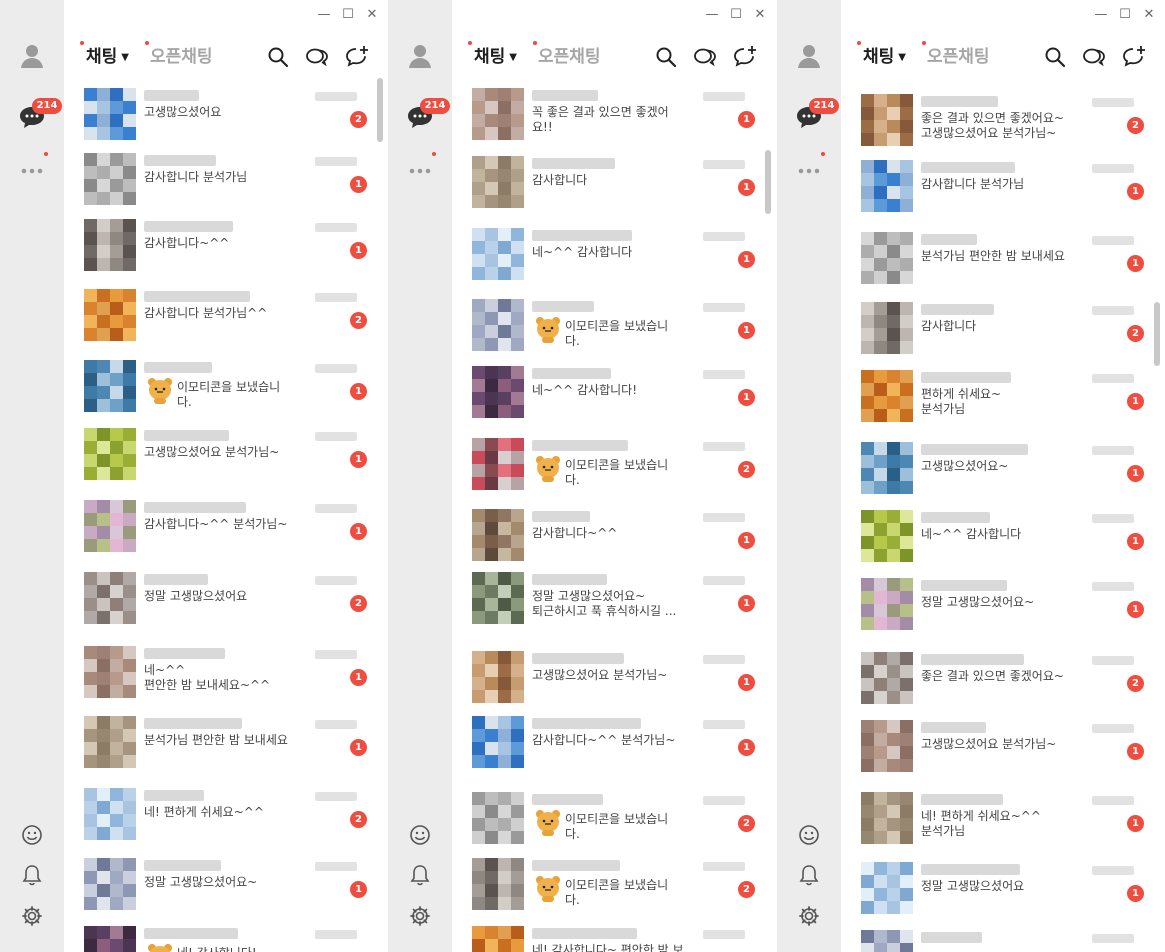  I want to click on chat-list-item: 네! 감사합니다!, so click(225, 939).